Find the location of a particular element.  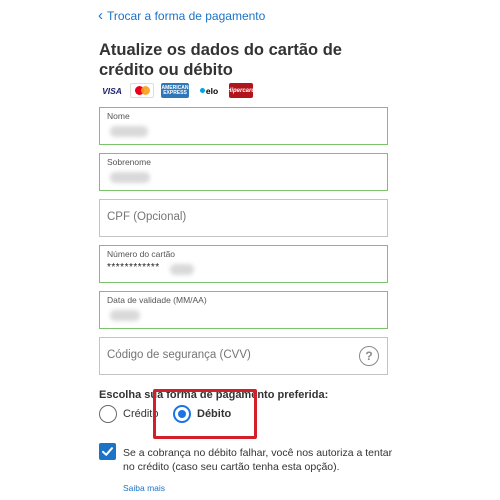

mastercard-logo-icon is located at coordinates (142, 90).